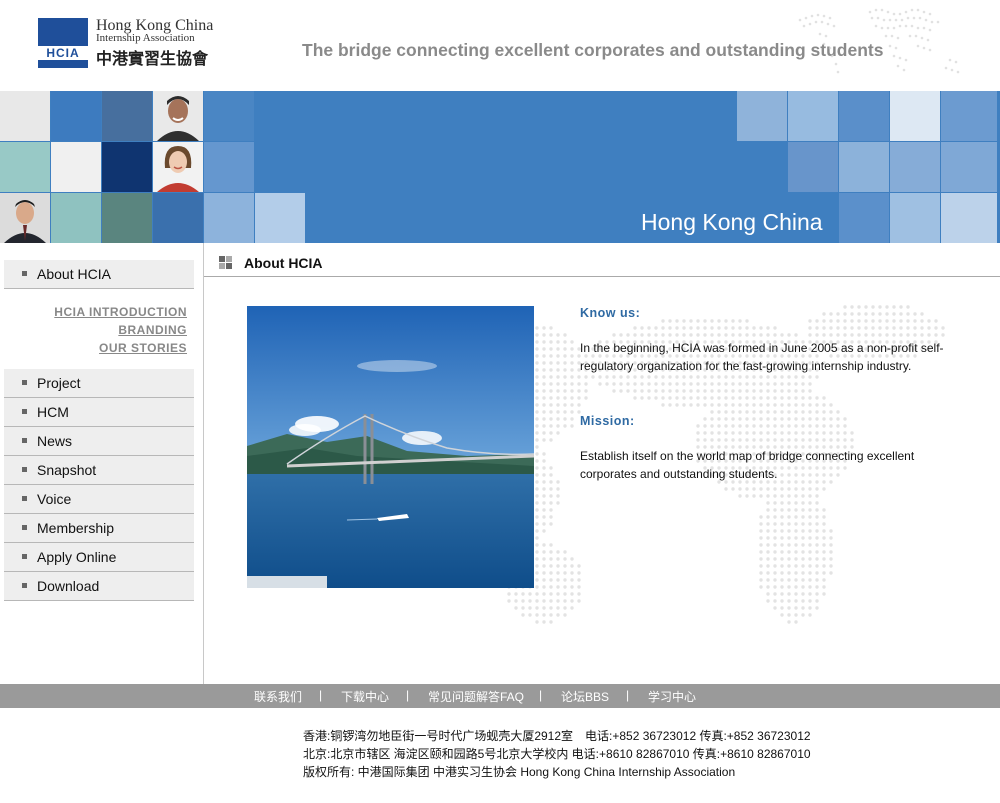 This screenshot has height=803, width=1000. Describe the element at coordinates (67, 470) in the screenshot. I see `sidebar-item-label: Snapshot` at that location.